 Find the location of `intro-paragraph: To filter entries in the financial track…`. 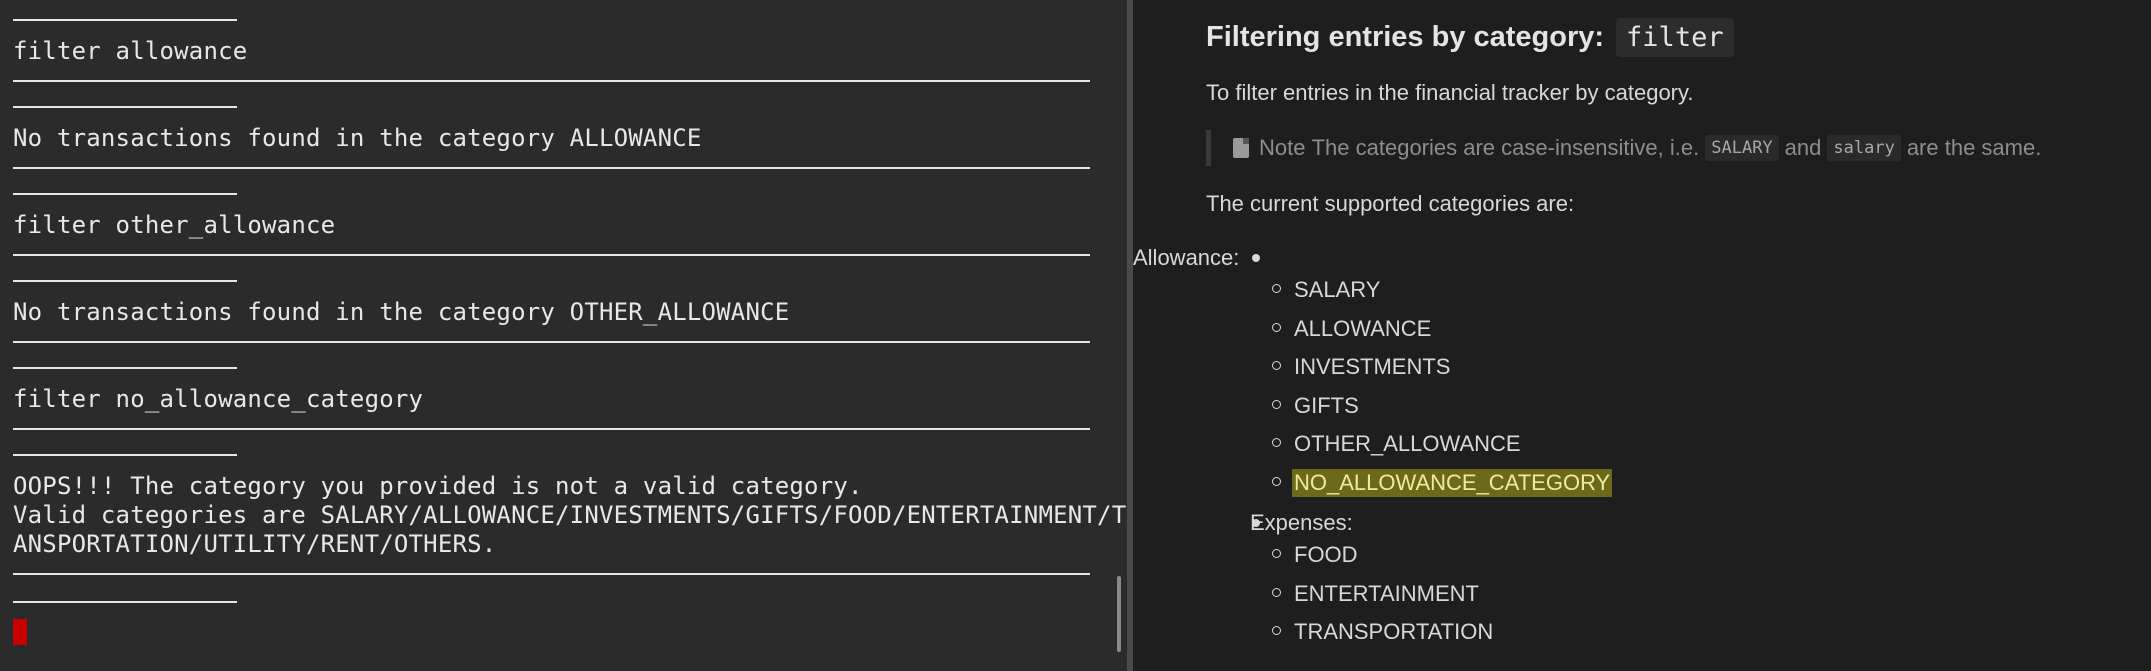

intro-paragraph: To filter entries in the financial track… is located at coordinates (1450, 92).